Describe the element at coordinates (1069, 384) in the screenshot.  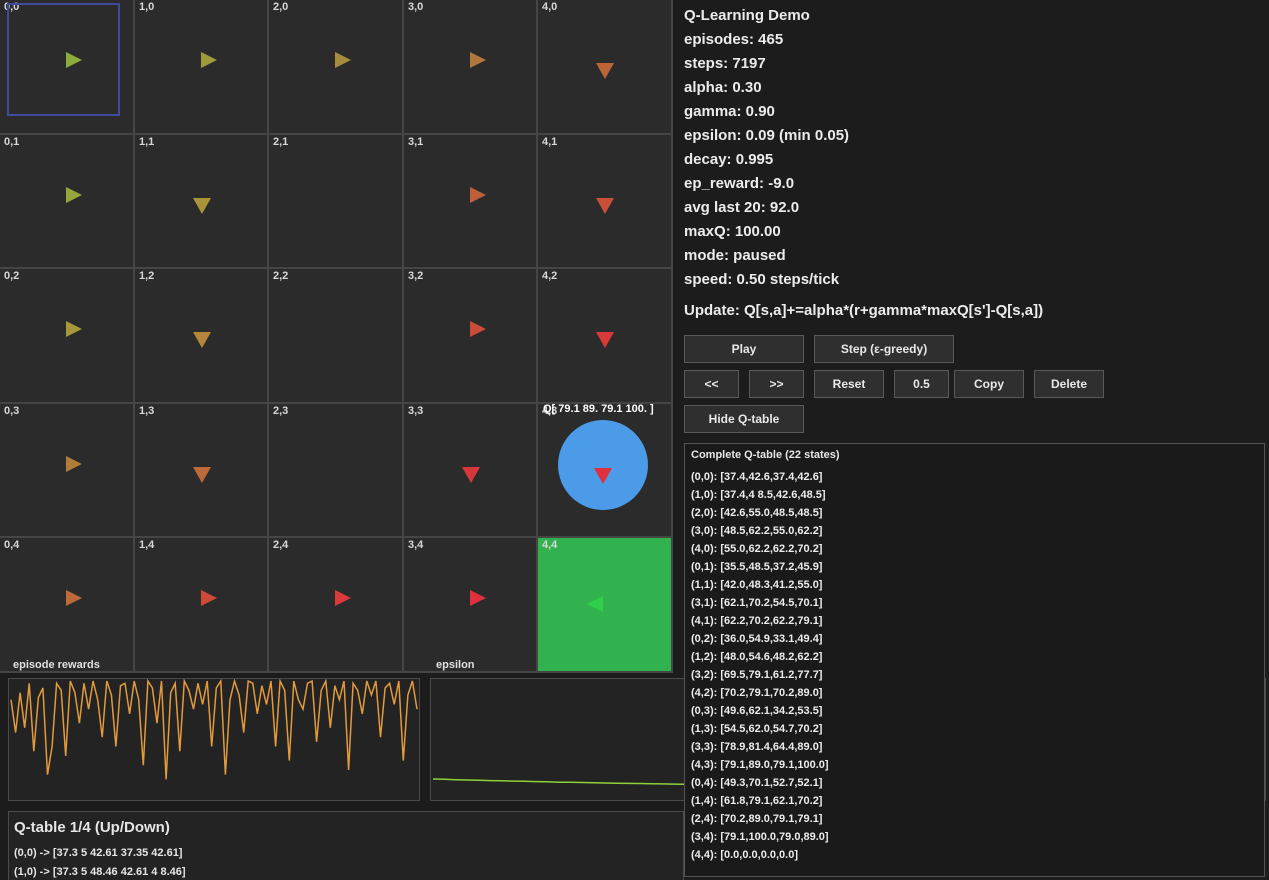
I see `delete-button: Delete` at that location.